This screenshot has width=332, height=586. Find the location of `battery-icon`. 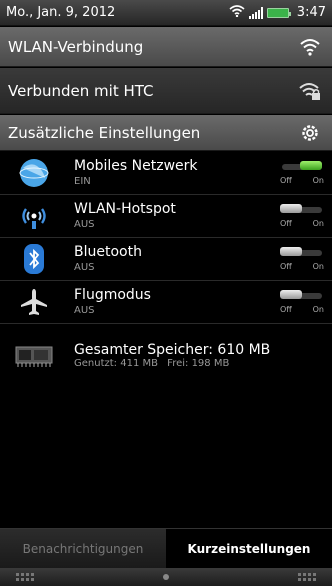

battery-icon is located at coordinates (278, 12).